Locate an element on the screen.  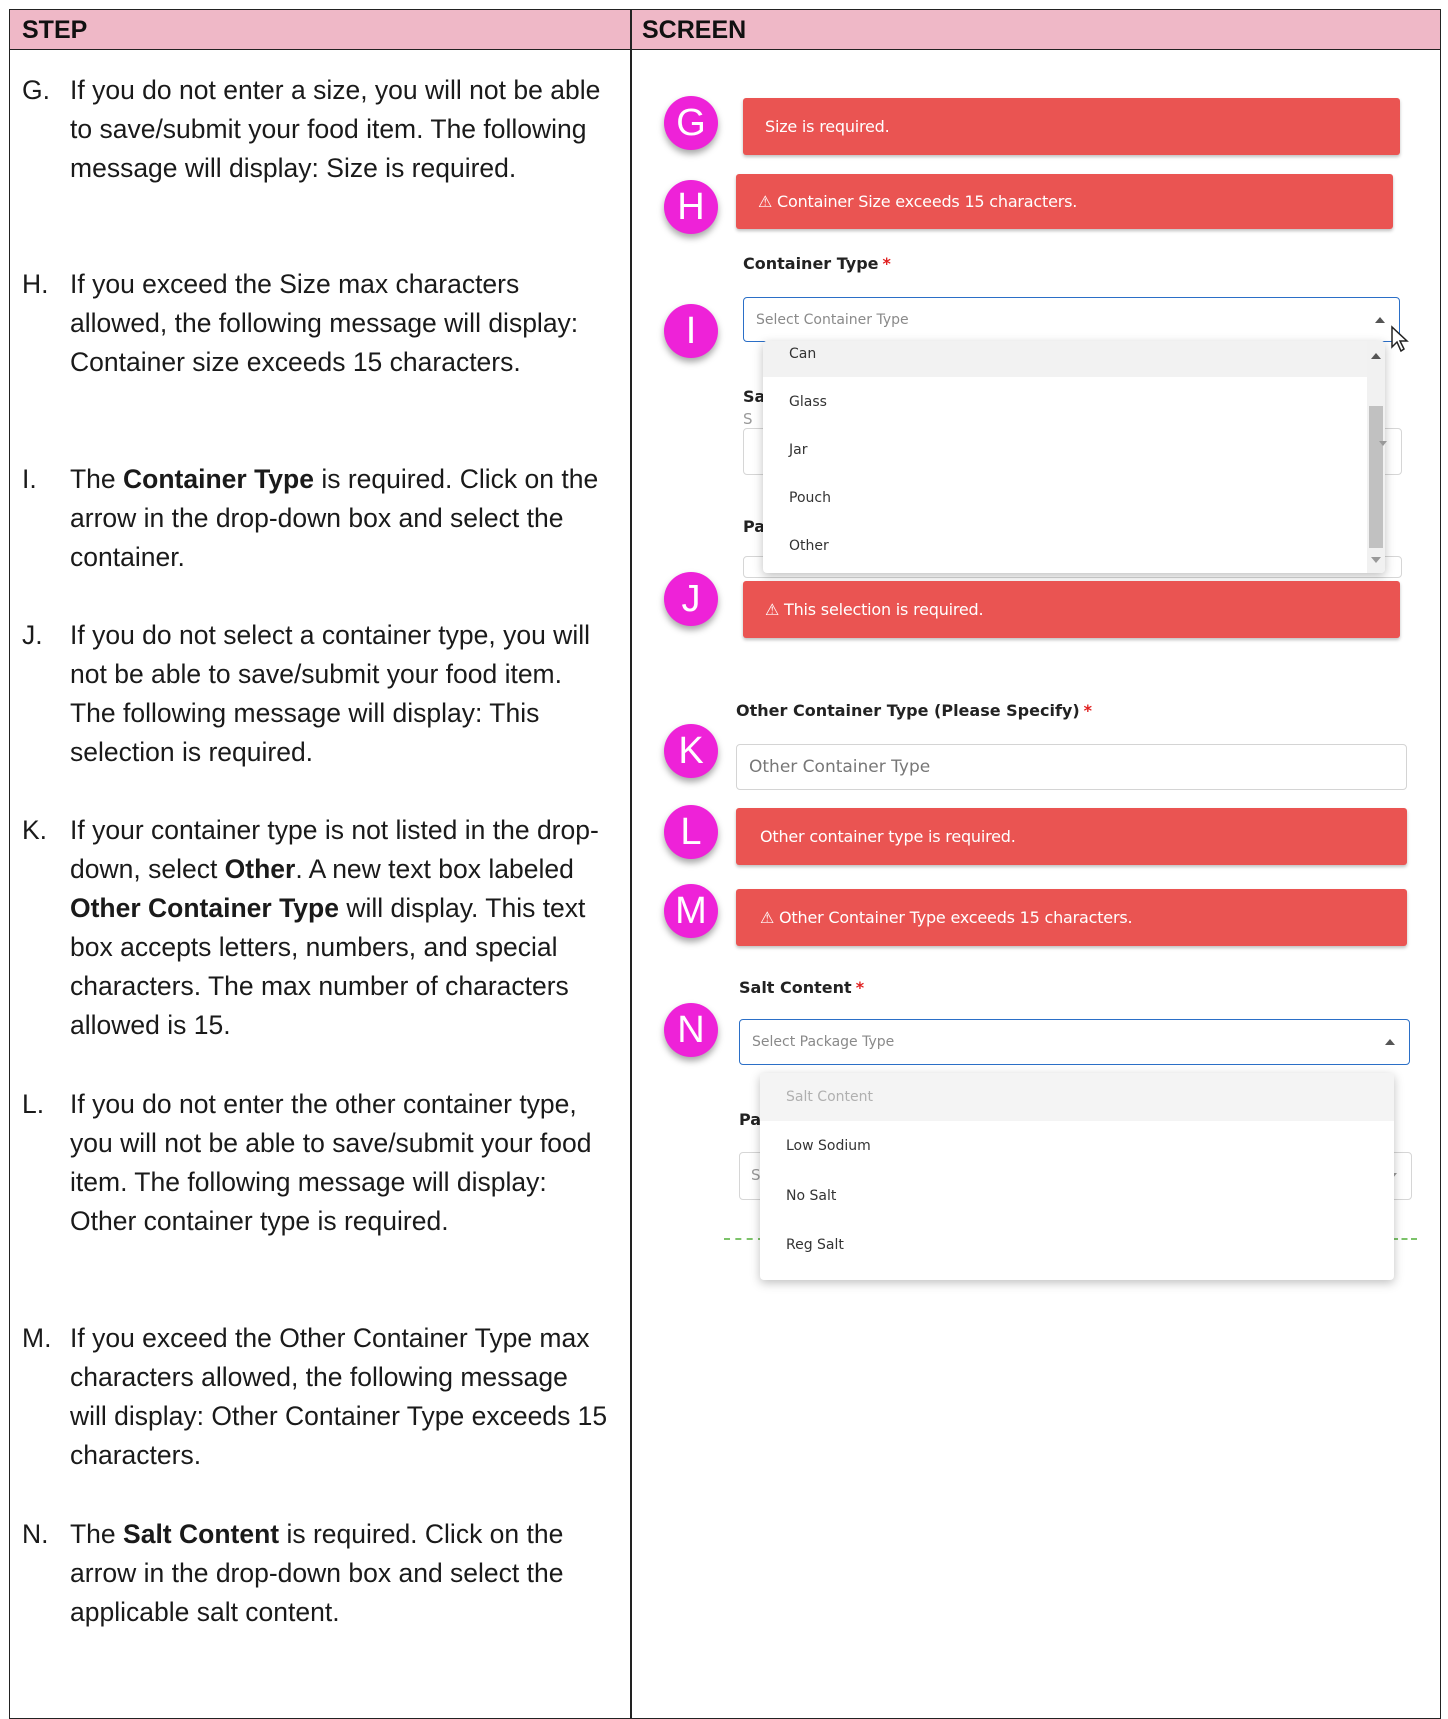
other-container-type-label: Other Container Type (Please Specify) * is located at coordinates (914, 710).